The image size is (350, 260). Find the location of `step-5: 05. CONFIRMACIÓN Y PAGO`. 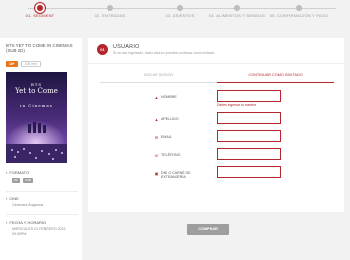

step-5: 05. CONFIRMACIÓN Y PAGO is located at coordinates (299, 11).